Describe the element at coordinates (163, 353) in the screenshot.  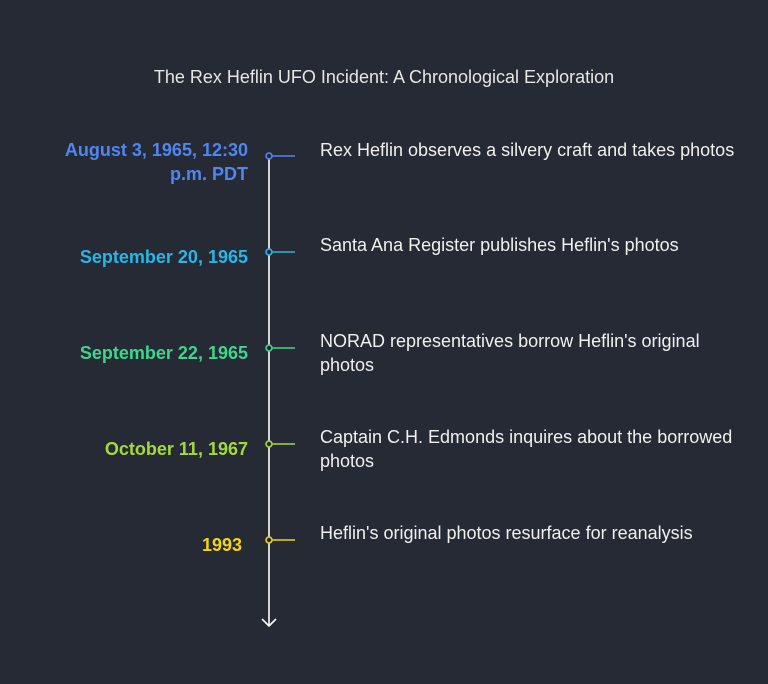
I see `event-date-3: September 22, 1965` at that location.